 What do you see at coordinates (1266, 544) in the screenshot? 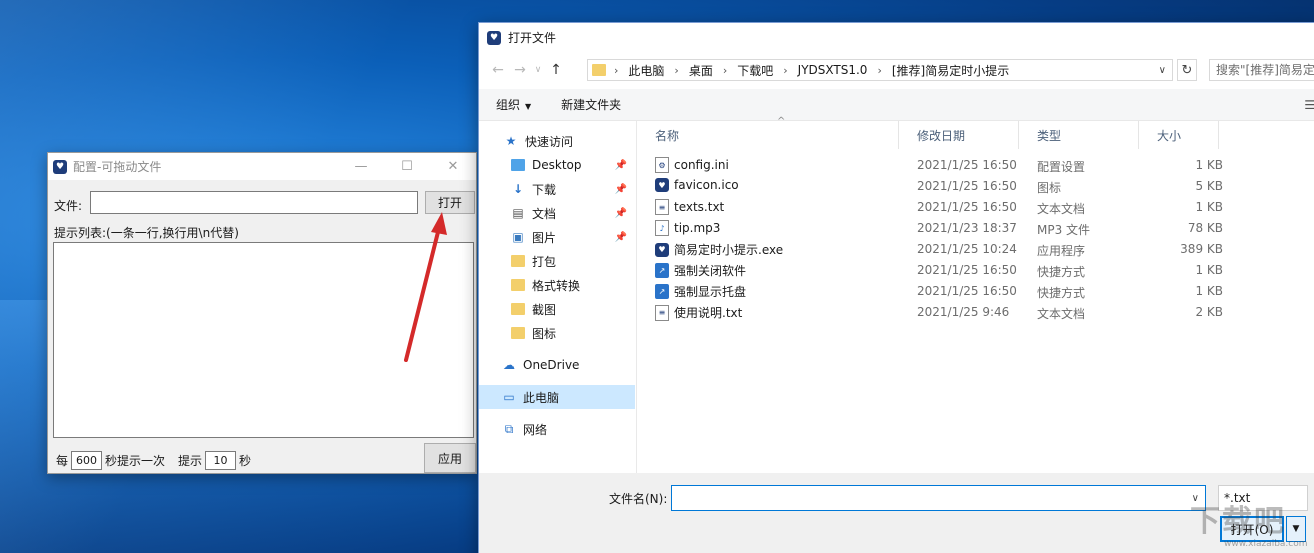
I see `watermark-url: www.xiazaiba.com` at bounding box center [1266, 544].